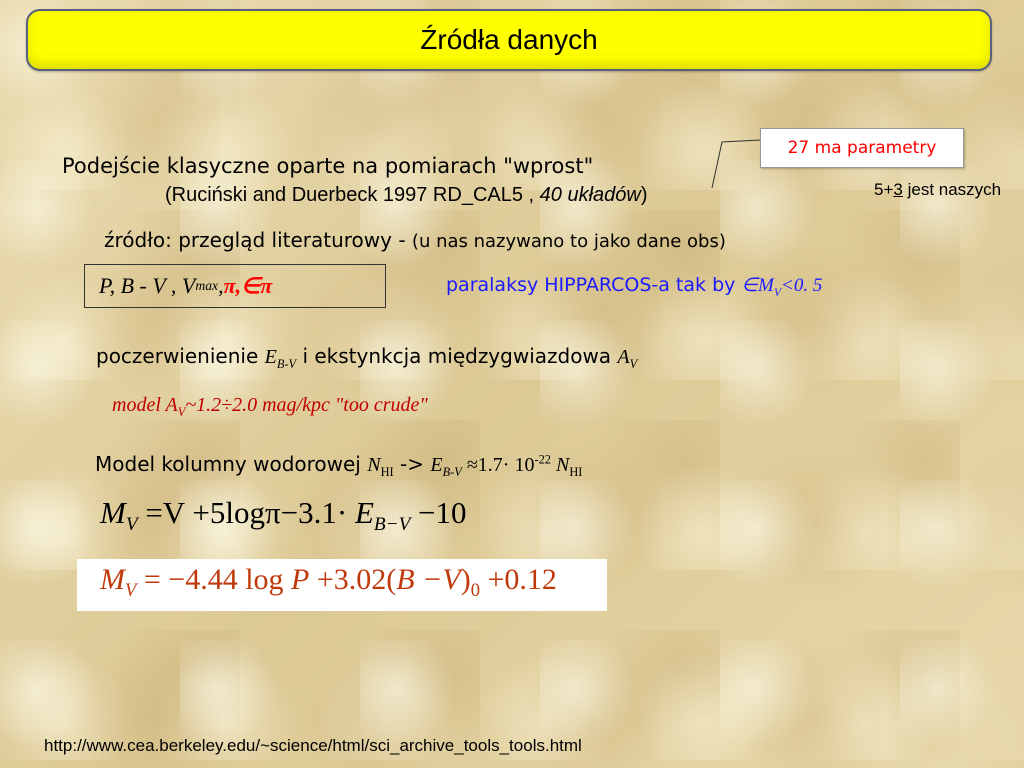  I want to click on reddening-text: poczerwienienie, so click(180, 356).